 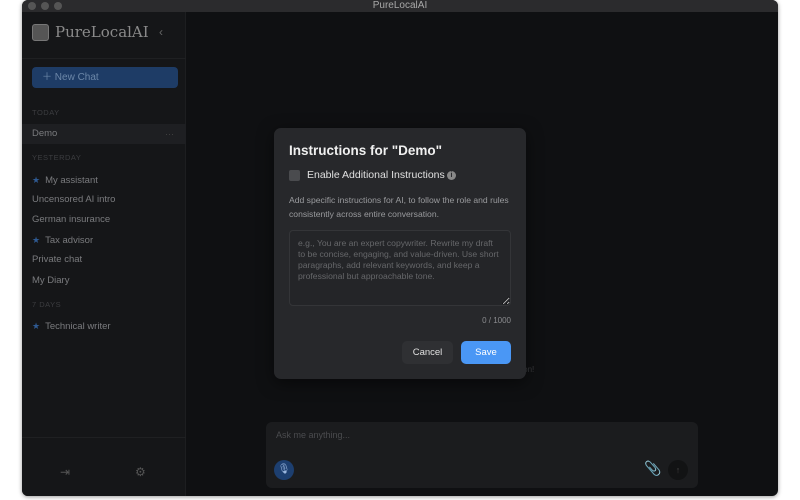 What do you see at coordinates (71, 180) in the screenshot?
I see `chat-label: My assistant` at bounding box center [71, 180].